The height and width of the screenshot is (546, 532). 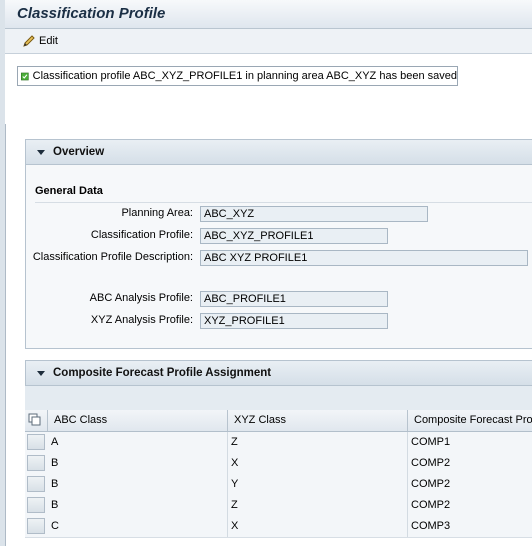 I want to click on composite-profile-cell: COMP3, so click(x=470, y=526).